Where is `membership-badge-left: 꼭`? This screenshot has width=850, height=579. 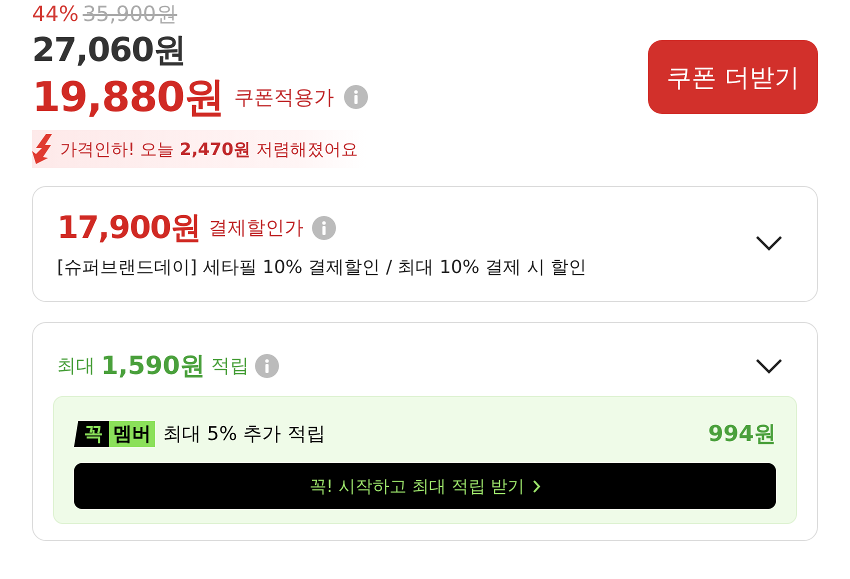
membership-badge-left: 꼭 is located at coordinates (91, 434).